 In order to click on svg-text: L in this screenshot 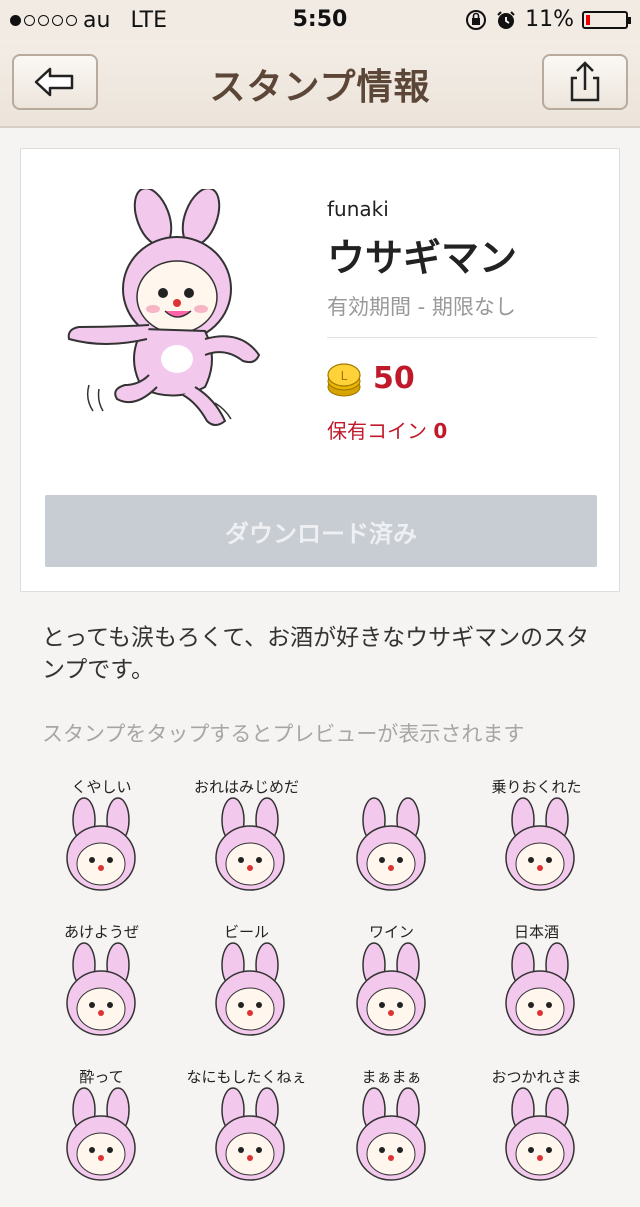, I will do `click(344, 376)`.